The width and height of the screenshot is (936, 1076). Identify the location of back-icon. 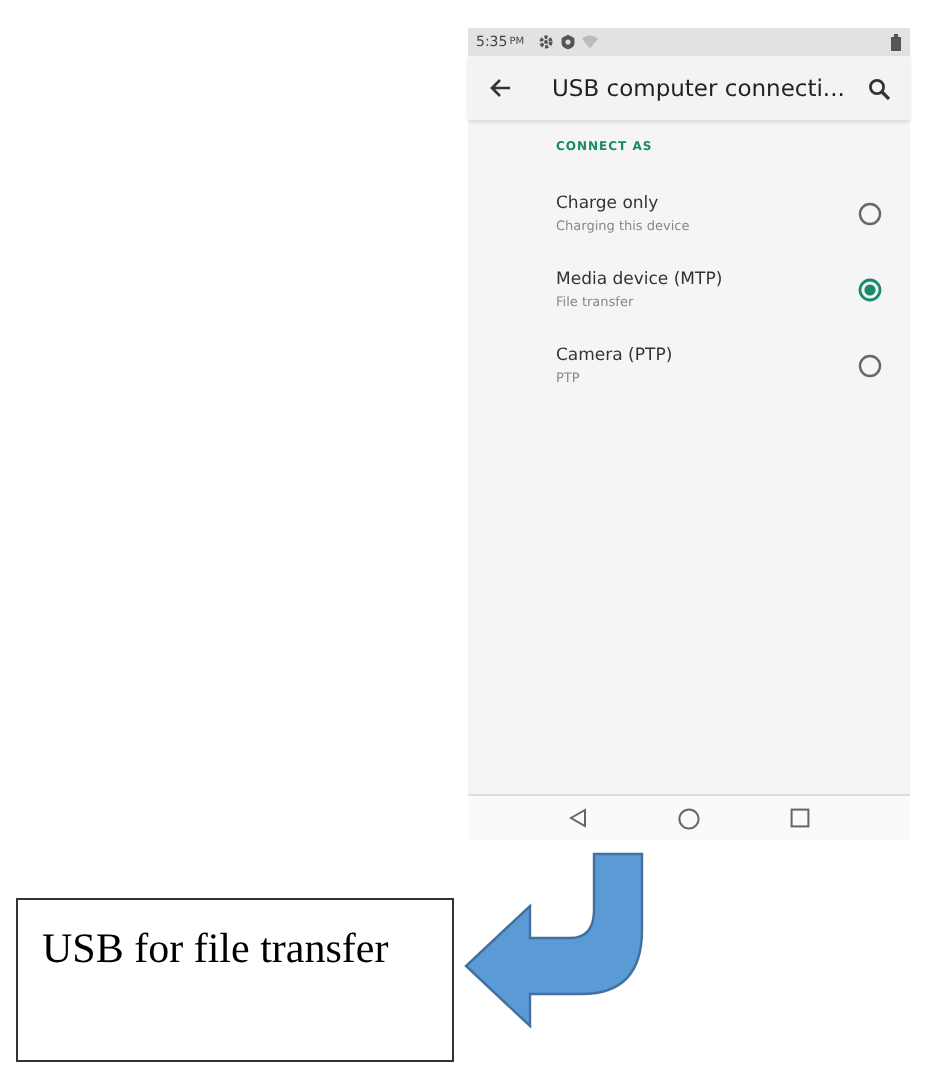
(578, 818).